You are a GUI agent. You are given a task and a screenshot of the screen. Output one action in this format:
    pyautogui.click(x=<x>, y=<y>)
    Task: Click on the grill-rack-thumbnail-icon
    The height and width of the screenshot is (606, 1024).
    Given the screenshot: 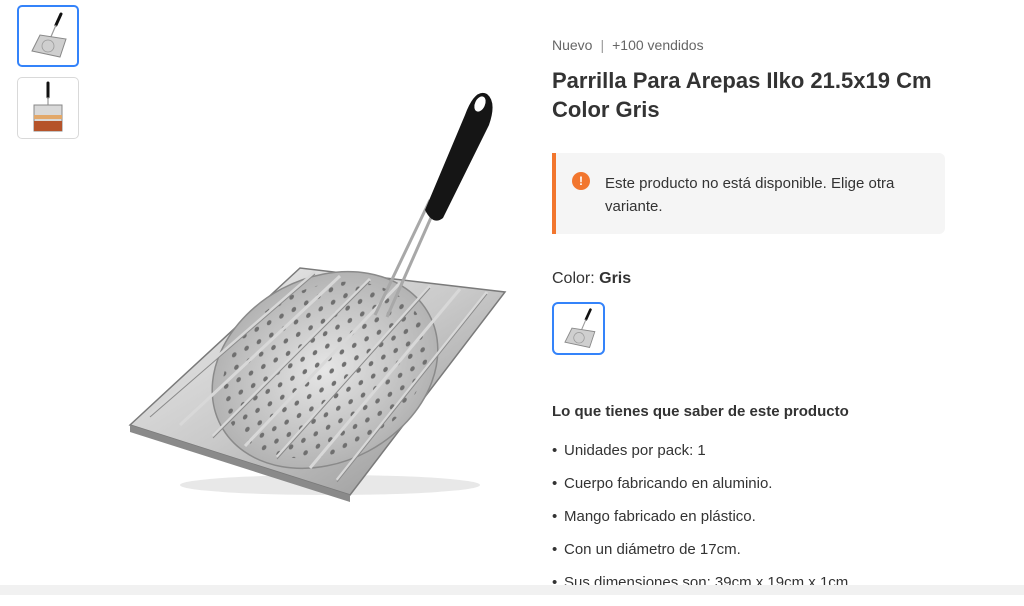 What is the action you would take?
    pyautogui.click(x=49, y=35)
    